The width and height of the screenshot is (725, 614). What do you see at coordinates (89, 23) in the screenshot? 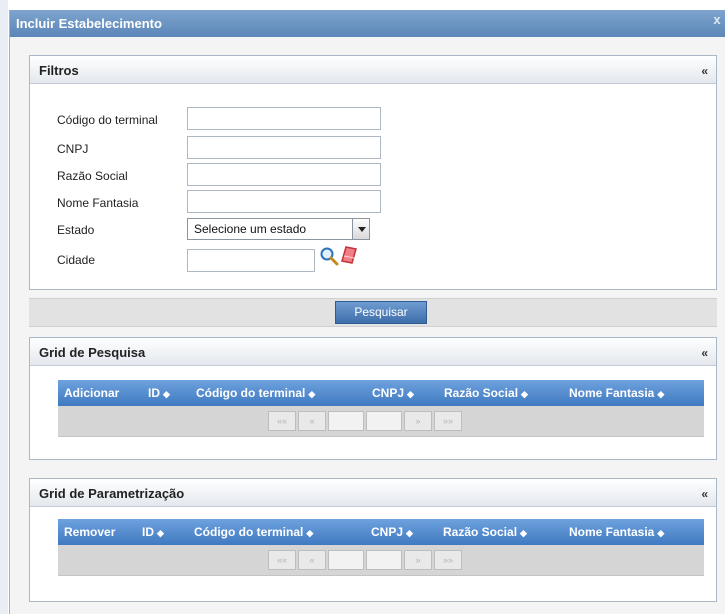
I see `dialog-title: Incluir Estabelecimento` at bounding box center [89, 23].